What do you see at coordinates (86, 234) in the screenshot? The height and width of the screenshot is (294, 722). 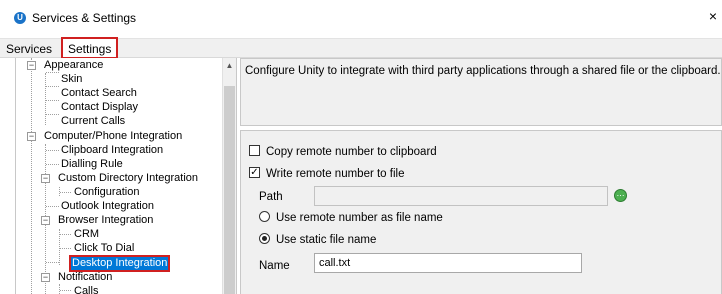 I see `tree-item-crm: CRM` at bounding box center [86, 234].